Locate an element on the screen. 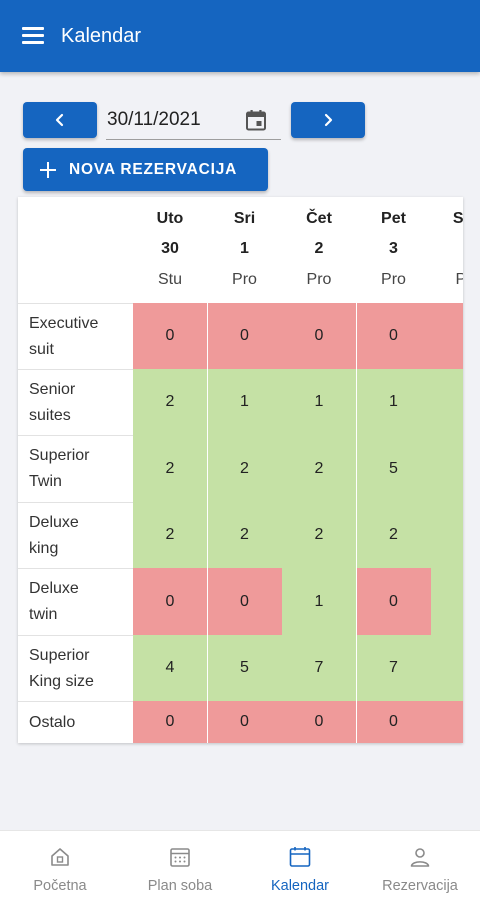  calendar-icon is located at coordinates (300, 857).